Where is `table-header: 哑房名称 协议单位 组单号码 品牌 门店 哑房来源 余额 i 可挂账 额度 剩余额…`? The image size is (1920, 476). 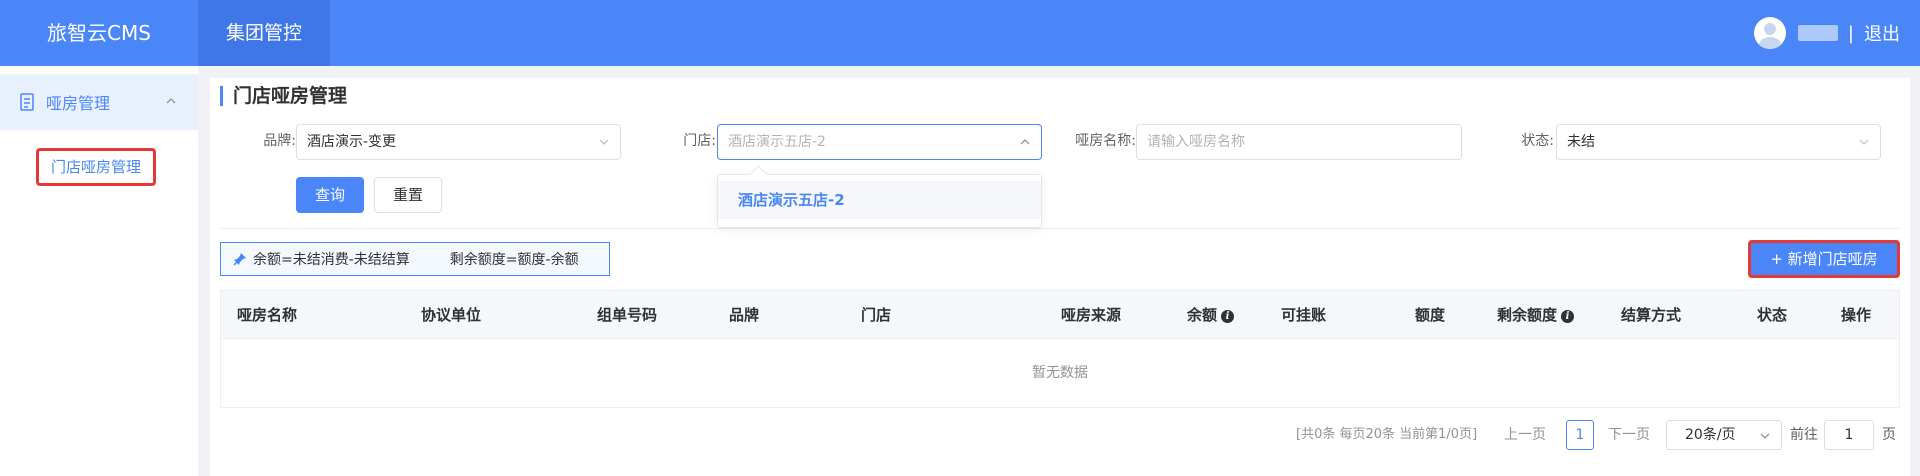
table-header: 哑房名称 协议单位 组单号码 品牌 门店 哑房来源 余额 i 可挂账 额度 剩余额… is located at coordinates (1060, 315).